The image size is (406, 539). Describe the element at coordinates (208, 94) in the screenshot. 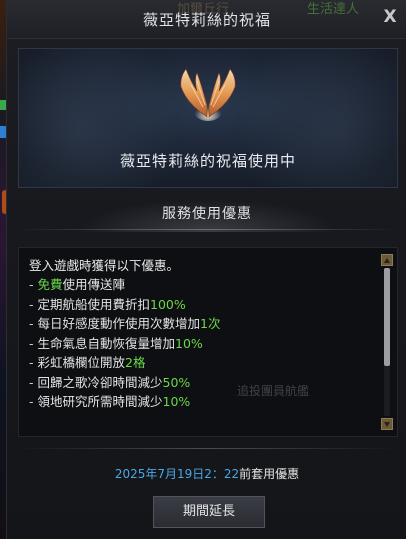

I see `wings-icon` at that location.